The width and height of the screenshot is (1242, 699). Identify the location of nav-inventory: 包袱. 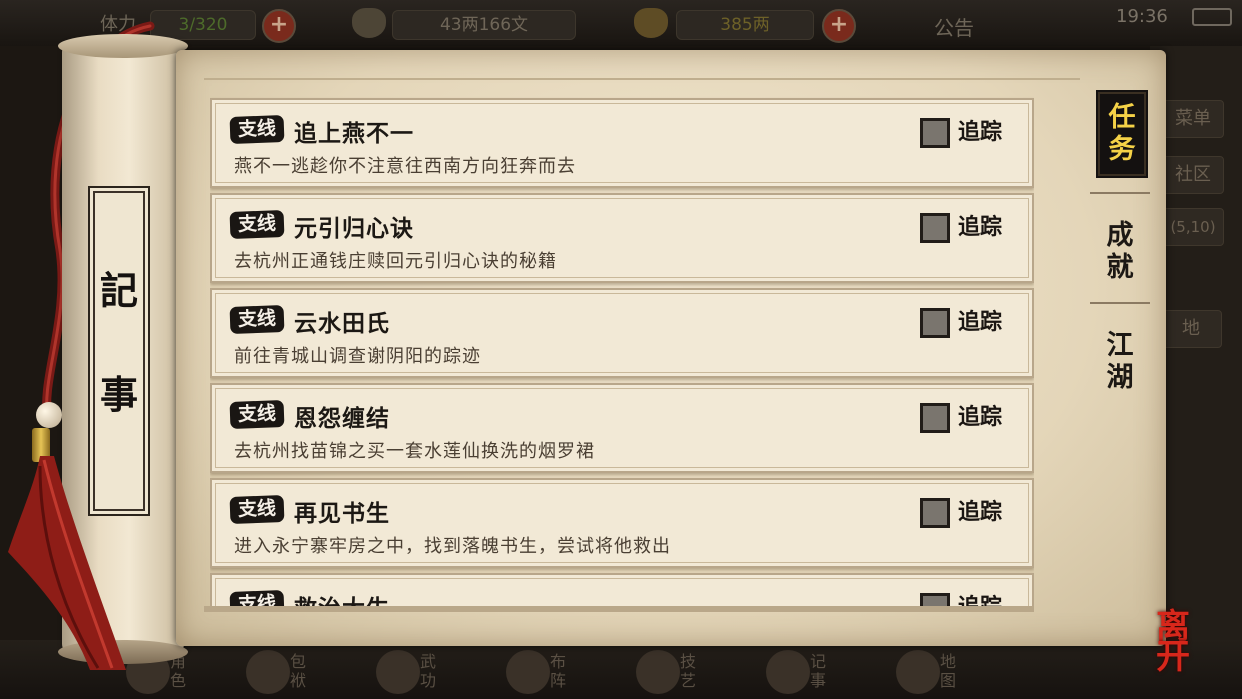
(285, 672).